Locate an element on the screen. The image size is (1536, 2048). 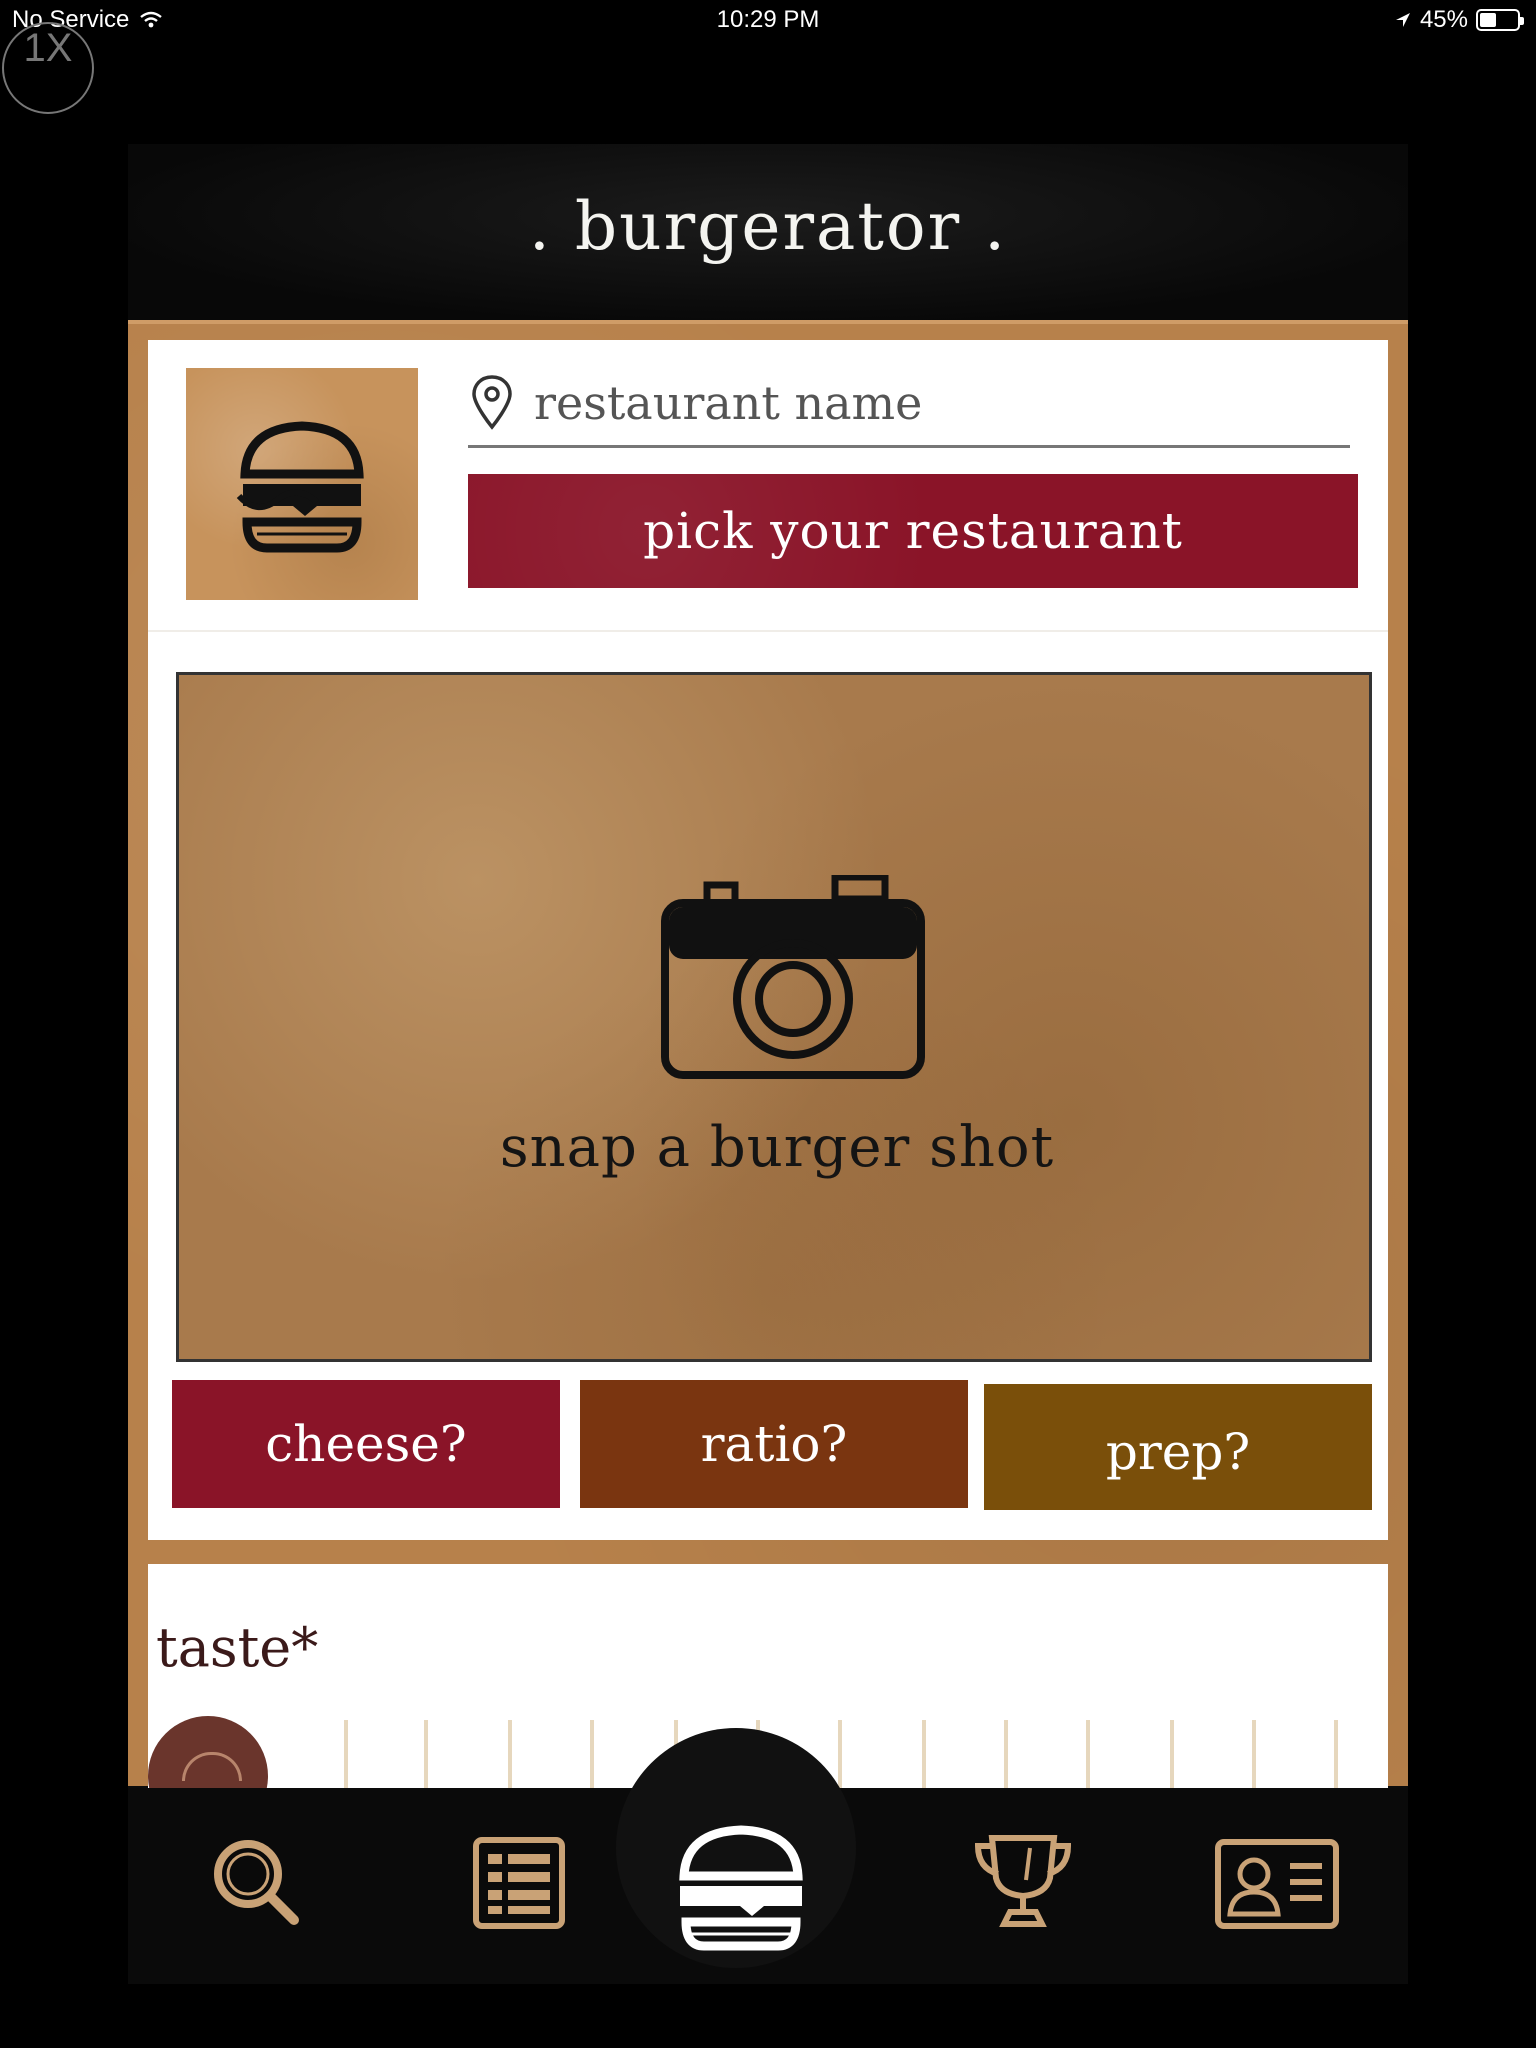
taste-slider-track is located at coordinates (866, 1755).